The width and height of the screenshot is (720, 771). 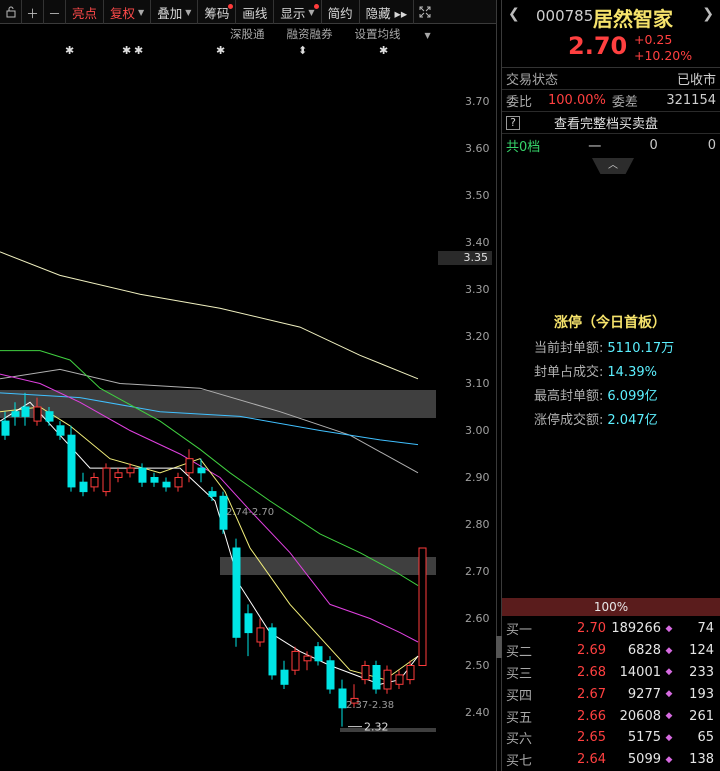 What do you see at coordinates (611, 673) in the screenshot?
I see `bid-row: 买三 2.68 14001 ◆ 233` at bounding box center [611, 673].